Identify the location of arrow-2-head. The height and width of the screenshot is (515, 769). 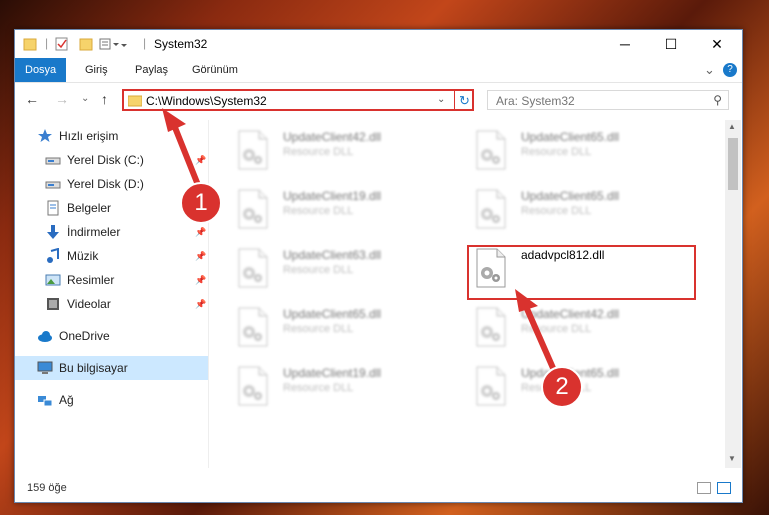
(526, 300).